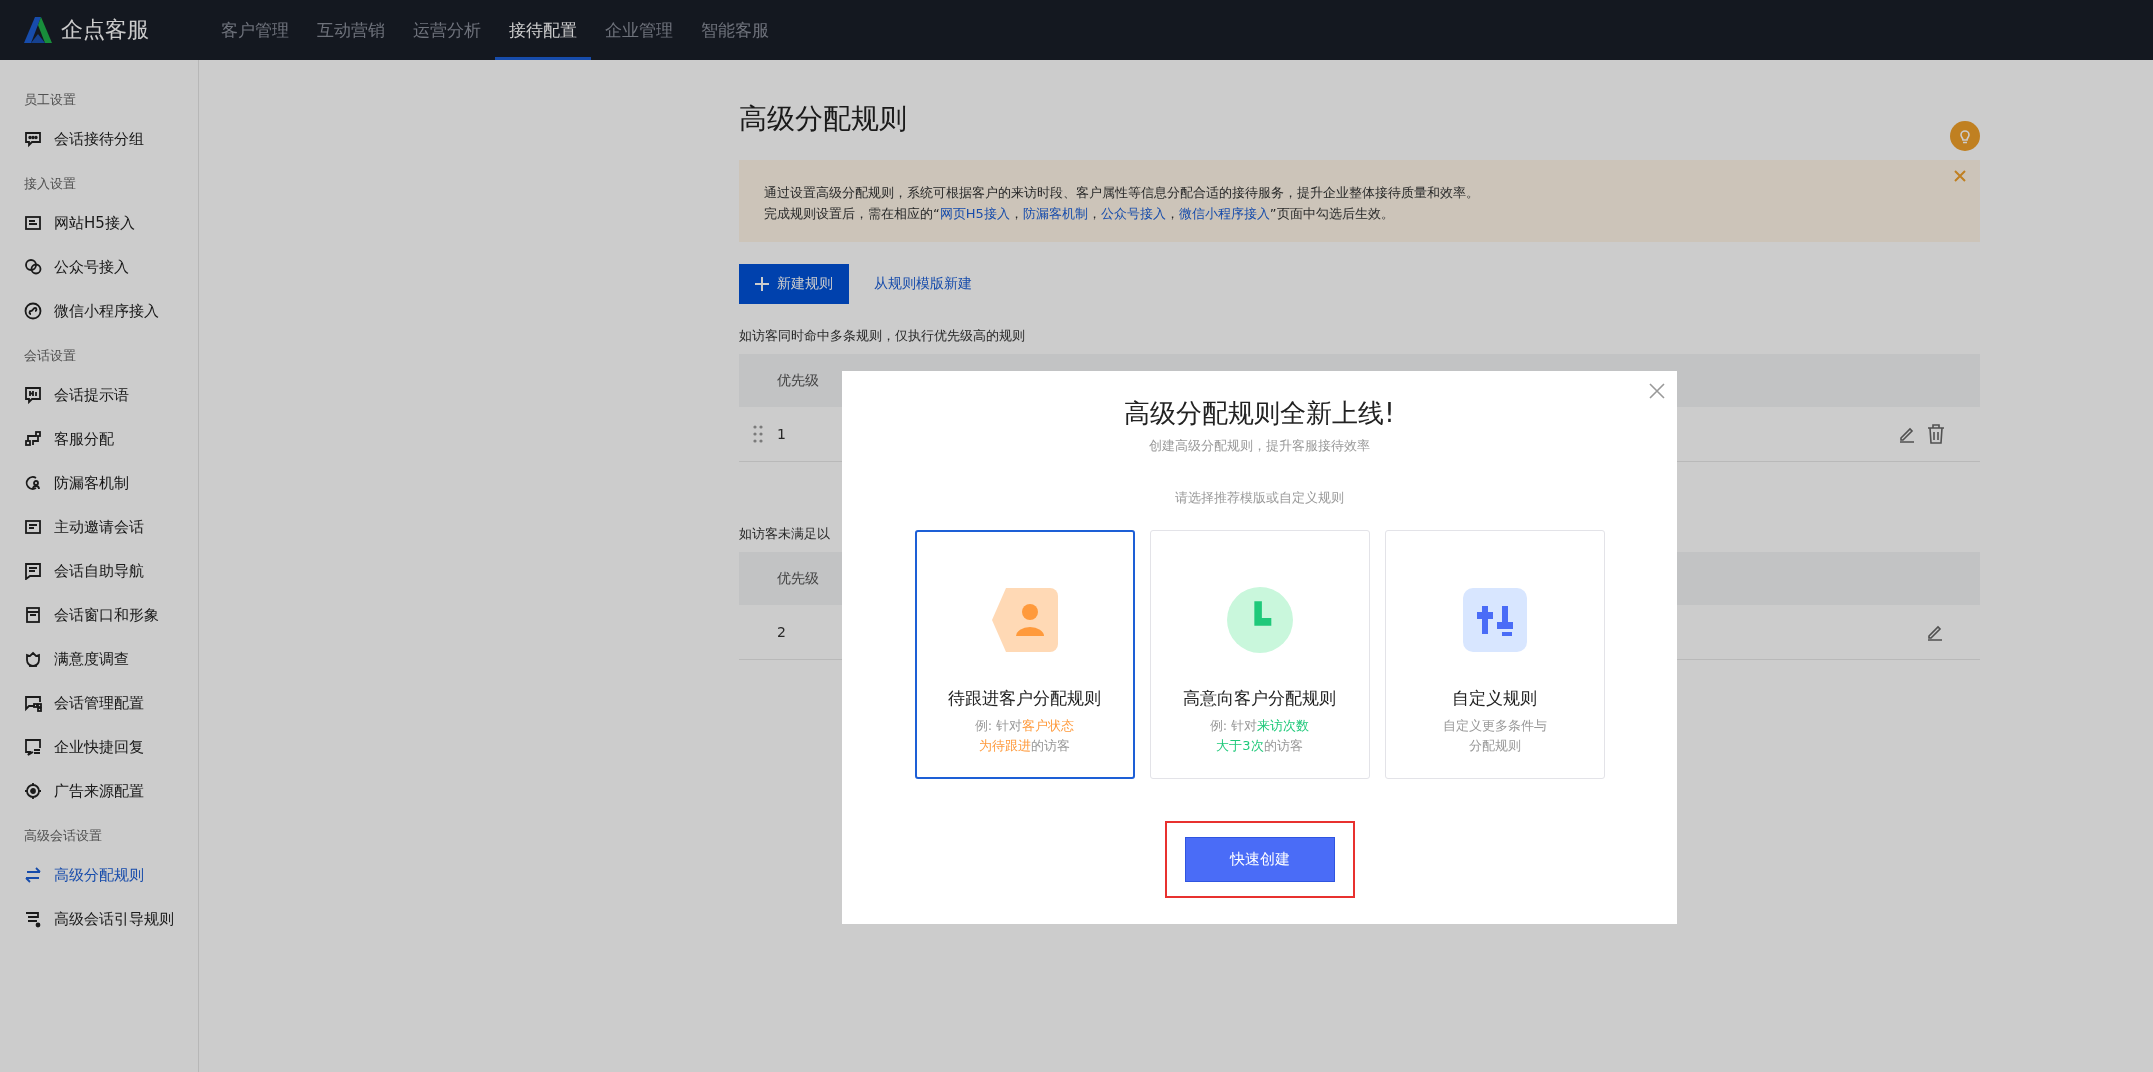  I want to click on delete-icon, so click(1936, 434).